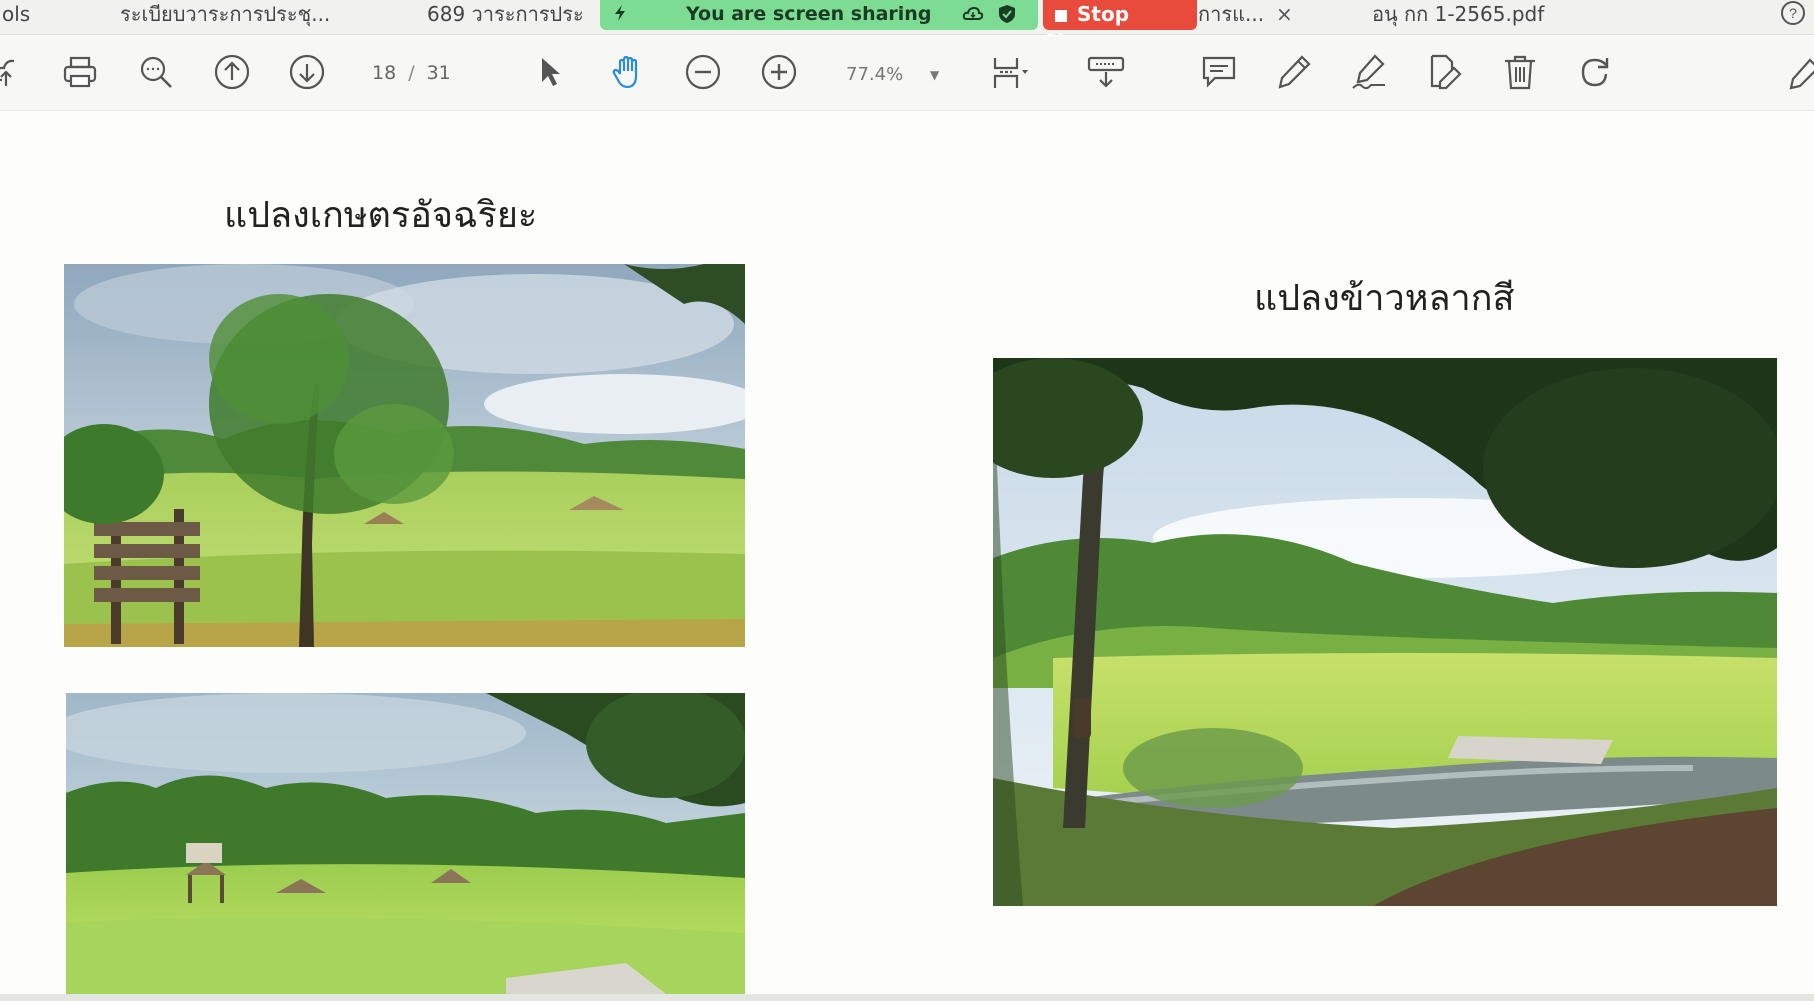 The image size is (1814, 1001). I want to click on tab-label: ols, so click(16, 14).